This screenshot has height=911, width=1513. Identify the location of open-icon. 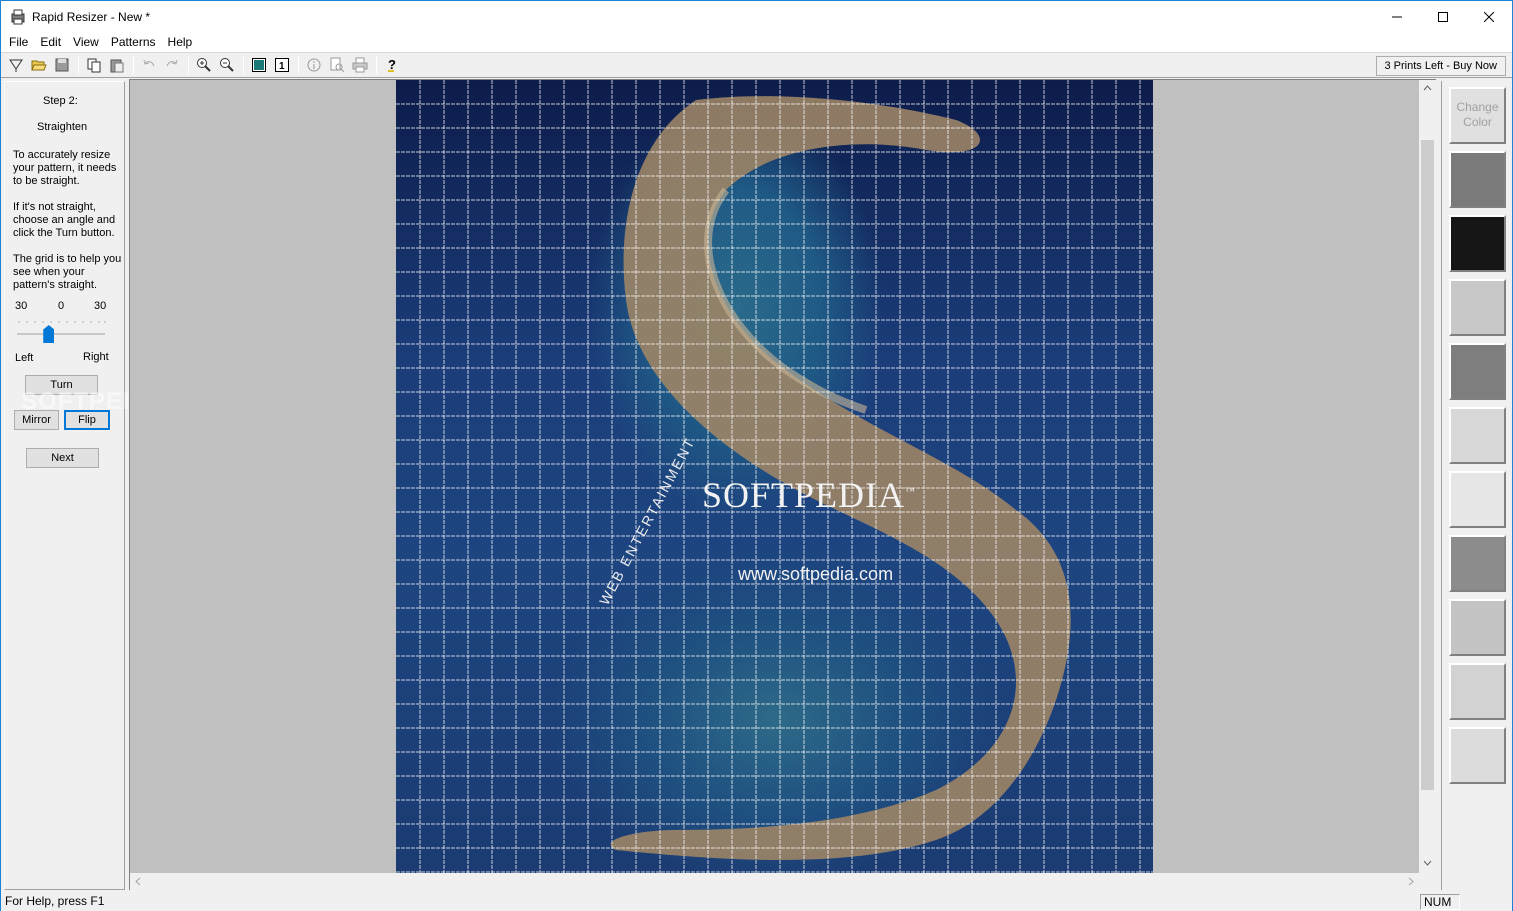
(39, 65).